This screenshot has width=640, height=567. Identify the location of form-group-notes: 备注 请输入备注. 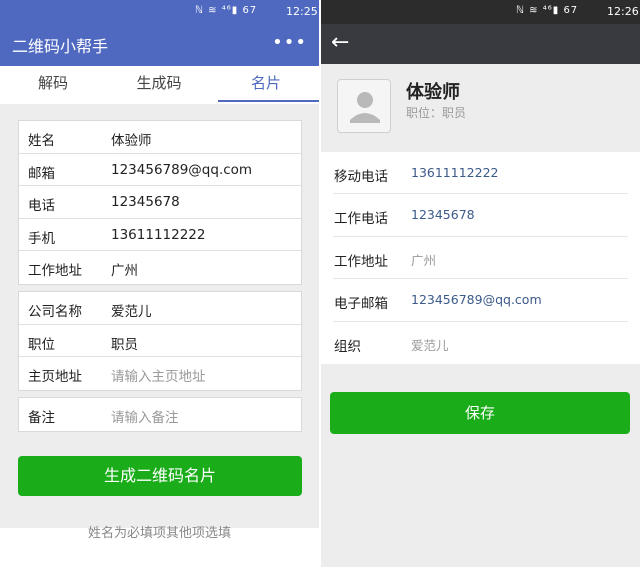
(160, 414).